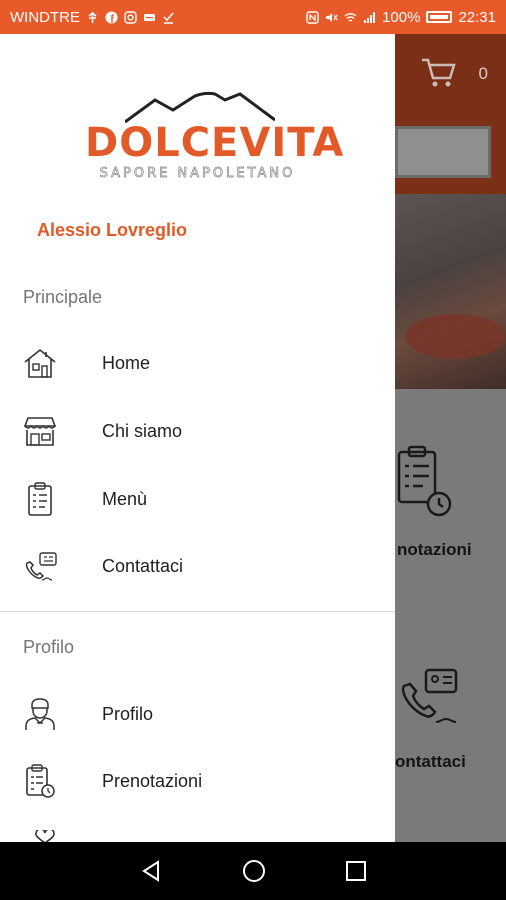  I want to click on drawer-item-contact: Contattaci, so click(197, 566).